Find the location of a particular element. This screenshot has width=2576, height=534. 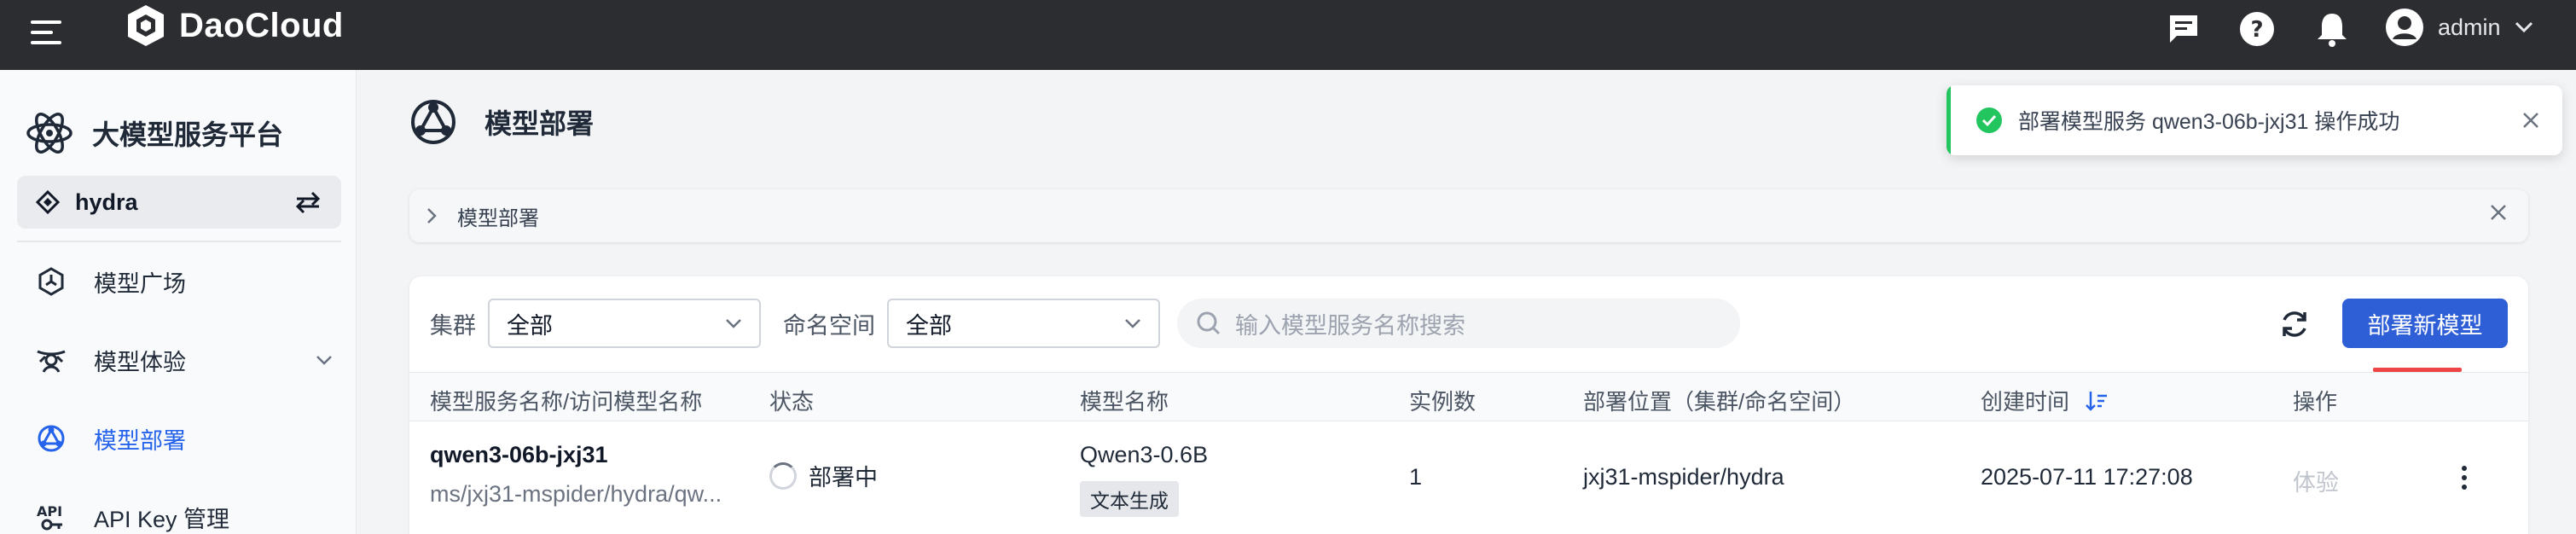

sidebar-item-model-deploy: 模型部署 is located at coordinates (179, 438).